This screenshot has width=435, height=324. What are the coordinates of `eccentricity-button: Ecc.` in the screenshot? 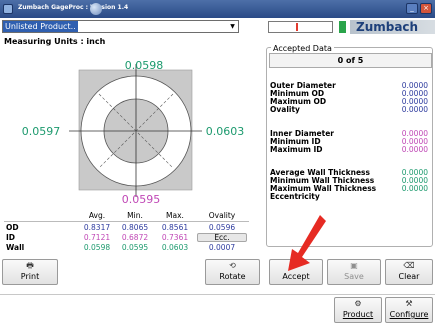 It's located at (222, 237).